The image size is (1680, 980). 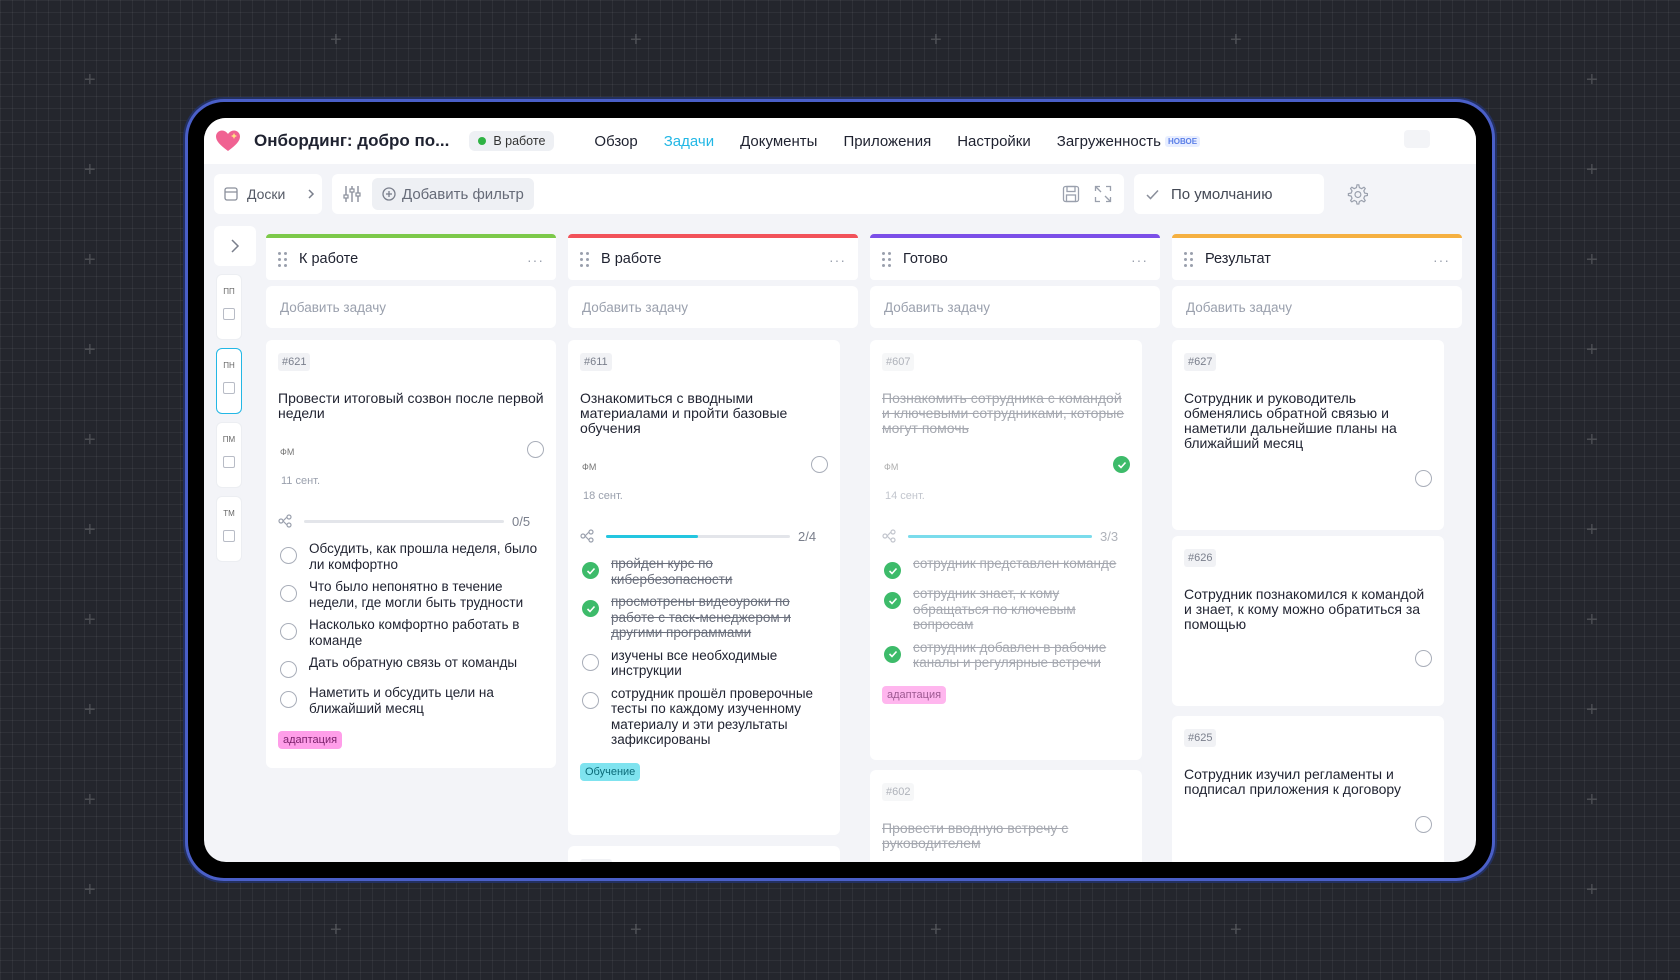 I want to click on task-done-check-icon, so click(x=1121, y=464).